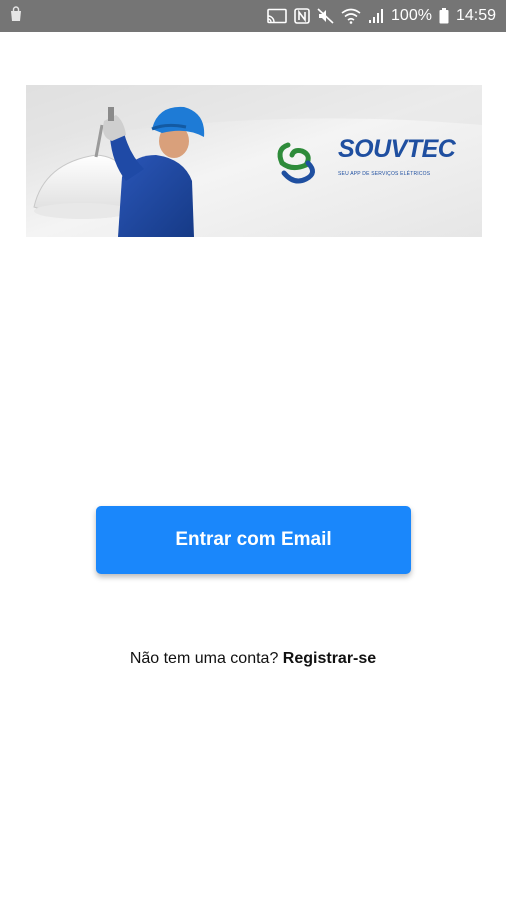 This screenshot has height=900, width=506. I want to click on nfc-icon, so click(302, 16).